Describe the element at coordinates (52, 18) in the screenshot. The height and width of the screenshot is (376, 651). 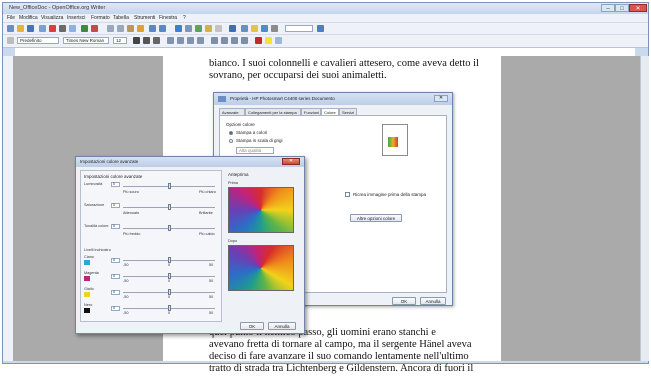
I see `menu-view: Visualizza` at that location.